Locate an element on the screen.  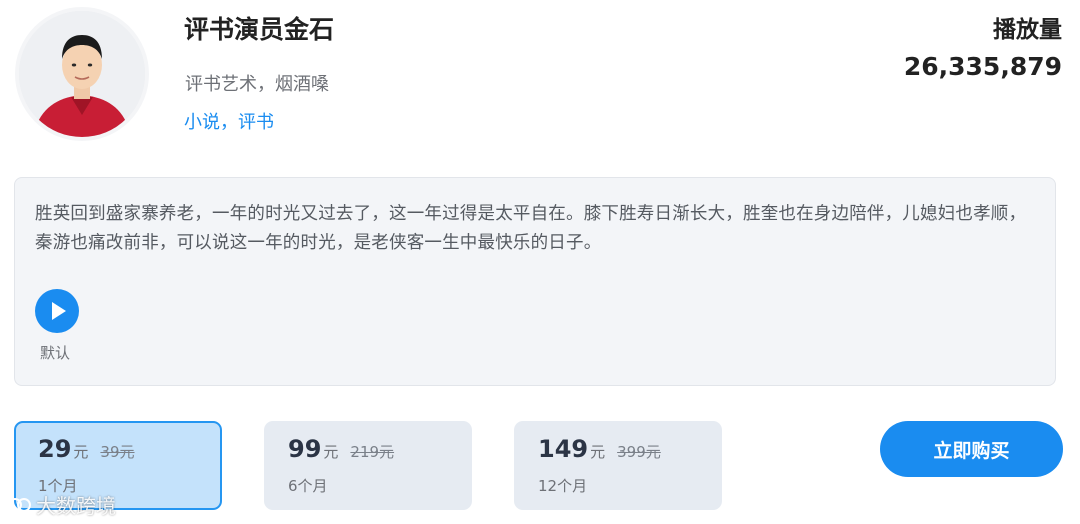
plan-original-price: 399元 is located at coordinates (639, 452).